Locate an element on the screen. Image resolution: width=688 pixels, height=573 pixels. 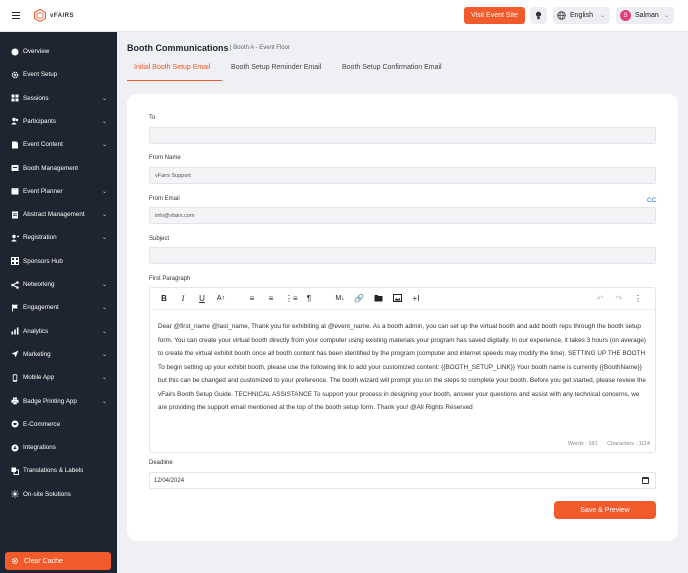
insert-icon: +I is located at coordinates (416, 299).